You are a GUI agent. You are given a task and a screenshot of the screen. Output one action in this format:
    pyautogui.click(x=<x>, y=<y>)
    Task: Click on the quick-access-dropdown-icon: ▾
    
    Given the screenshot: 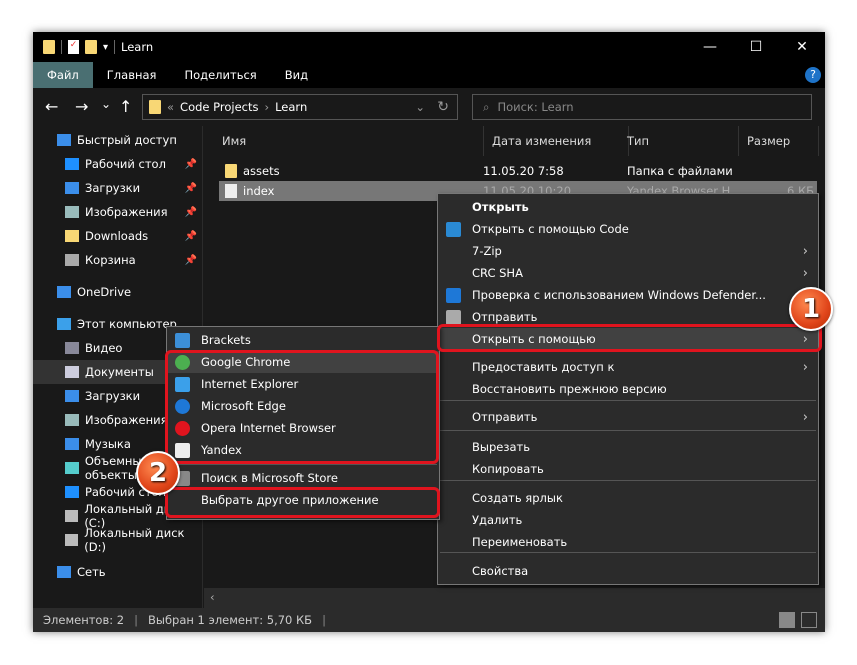 What is the action you would take?
    pyautogui.click(x=105, y=47)
    